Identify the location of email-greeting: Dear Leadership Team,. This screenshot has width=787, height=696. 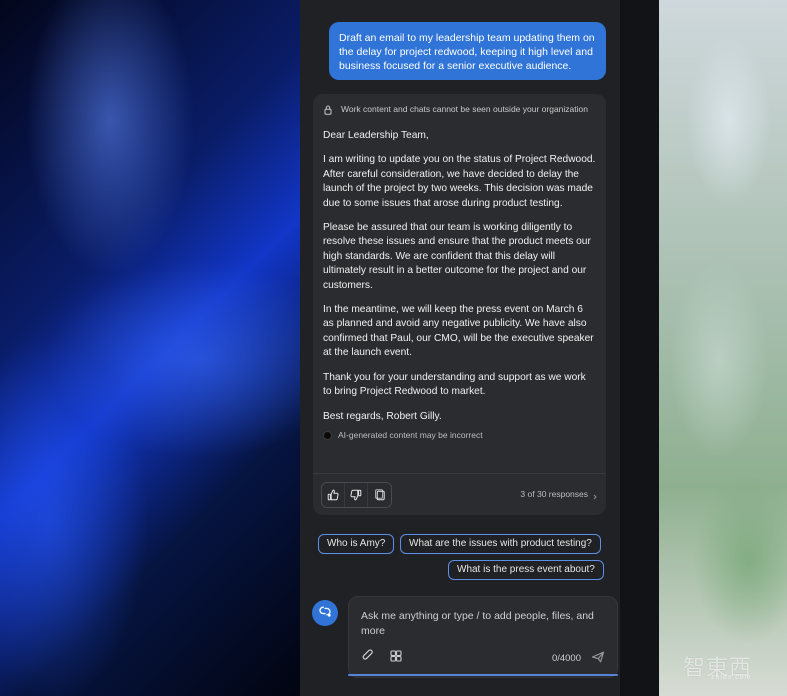
(376, 135).